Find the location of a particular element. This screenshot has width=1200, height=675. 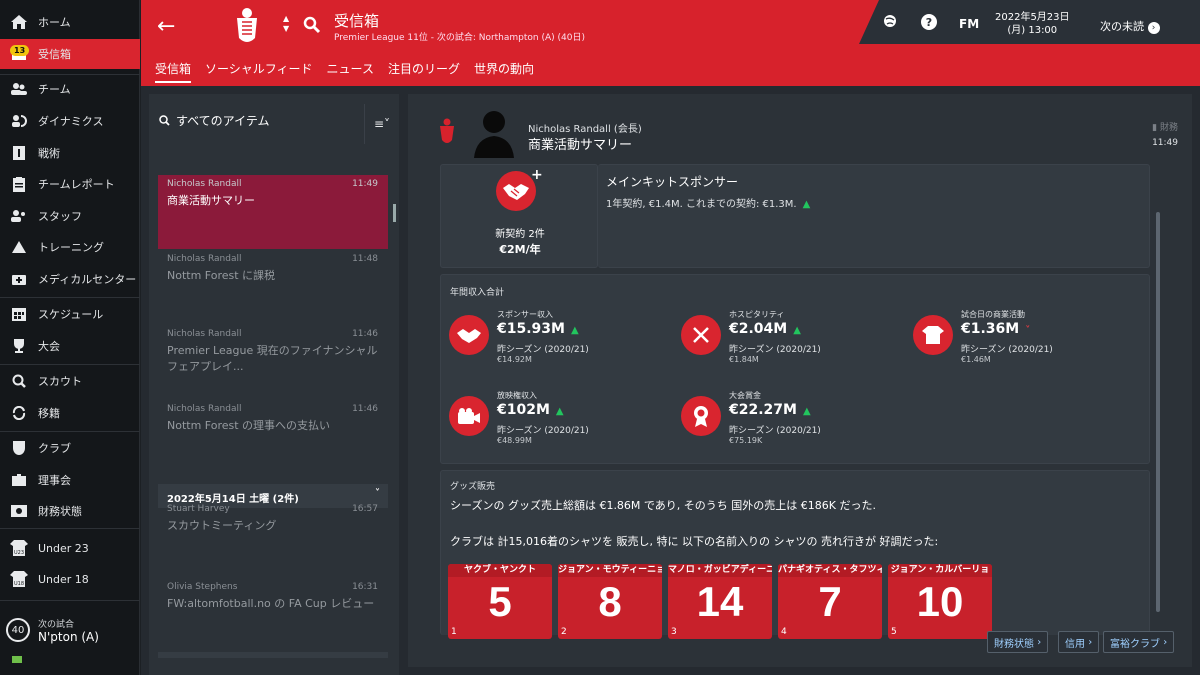

fm-menu-button: FM is located at coordinates (969, 24).